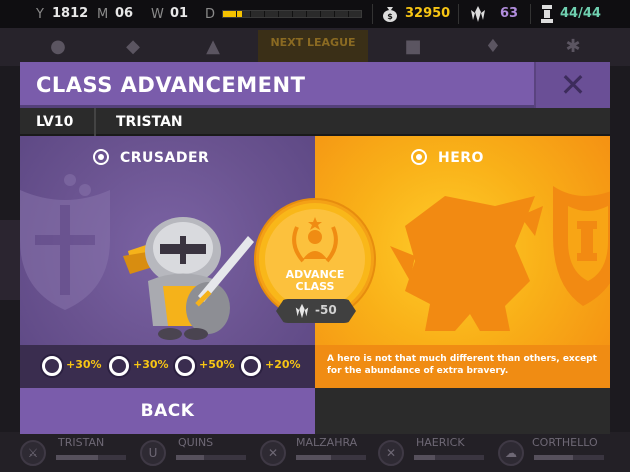 This screenshot has width=630, height=472. What do you see at coordinates (315, 243) in the screenshot?
I see `laurel-avatar-icon` at bounding box center [315, 243].